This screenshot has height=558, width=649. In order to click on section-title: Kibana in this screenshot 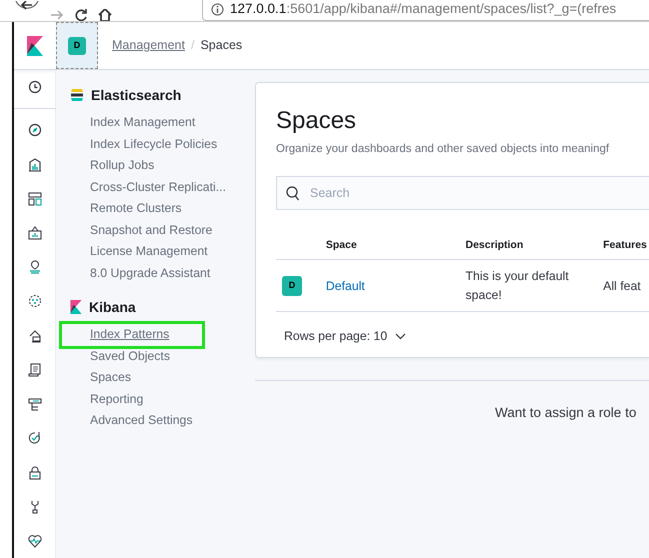, I will do `click(112, 307)`.